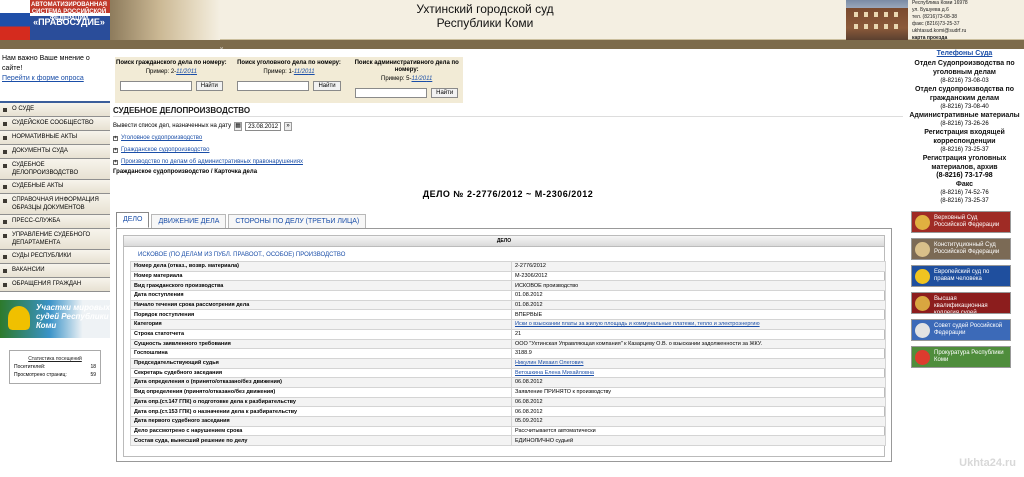  Describe the element at coordinates (567, 47) in the screenshot. I see `top-nav: главная поиск карта сайта` at that location.